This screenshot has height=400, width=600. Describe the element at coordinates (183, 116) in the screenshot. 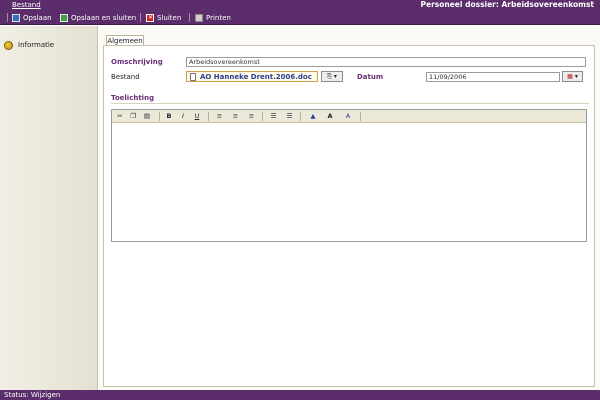

I see `italic-button: I` at that location.